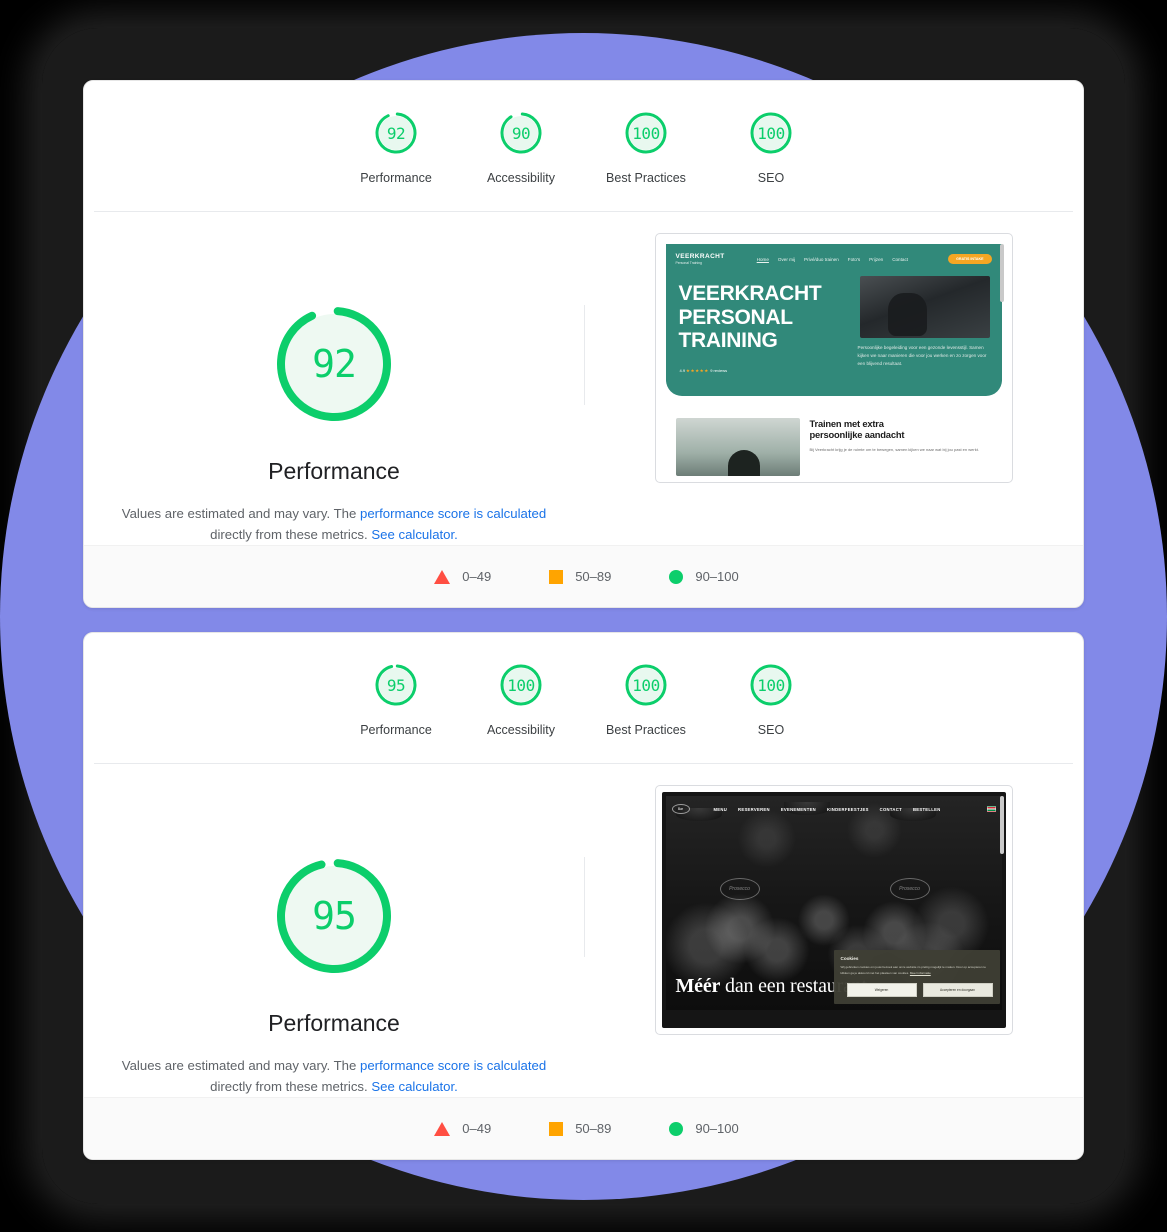 The width and height of the screenshot is (1167, 1232). I want to click on triangle-icon, so click(442, 1128).